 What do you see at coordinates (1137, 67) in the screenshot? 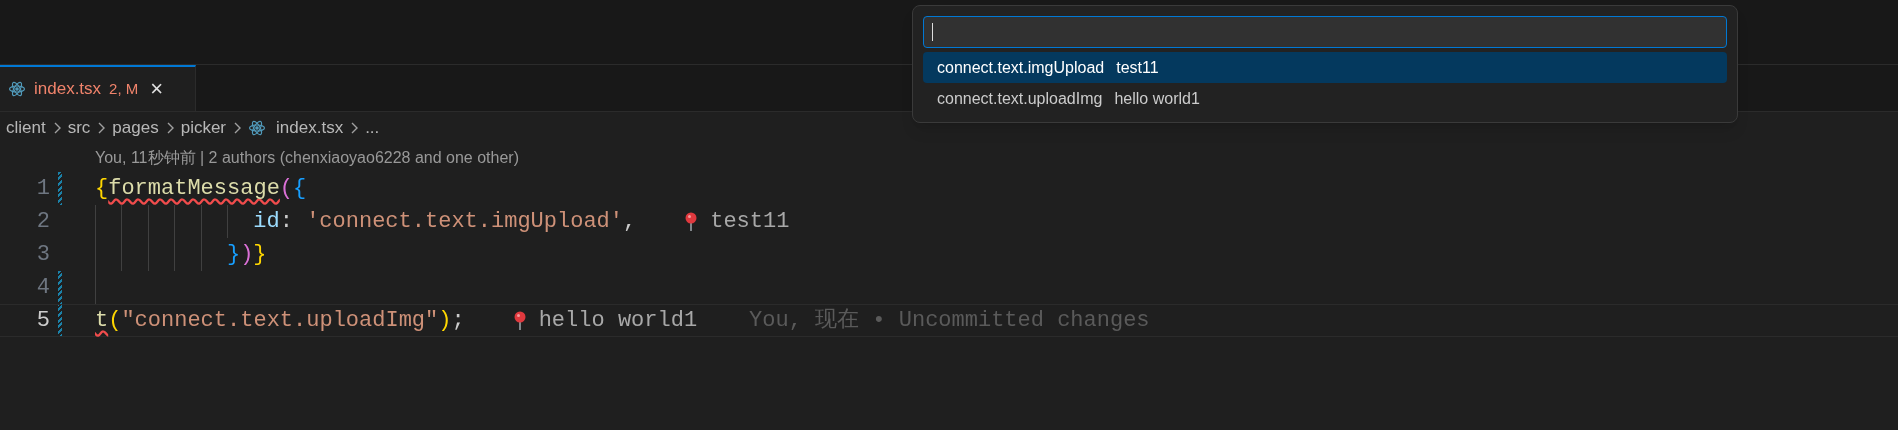
I see `item-description: test11` at bounding box center [1137, 67].